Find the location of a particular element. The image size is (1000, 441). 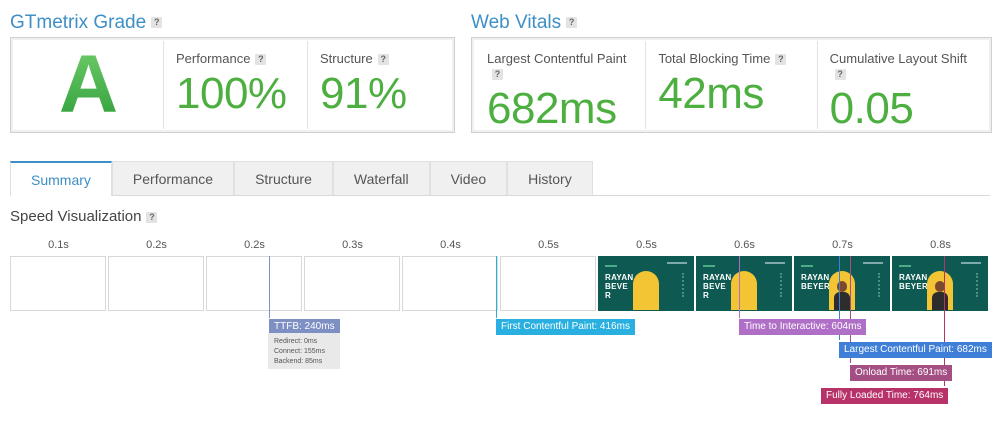

tab-waterfall: Waterfall is located at coordinates (381, 178).